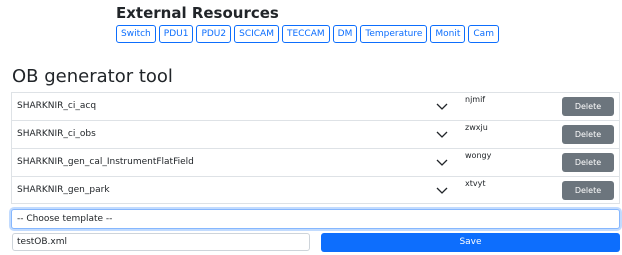 The image size is (622, 255). I want to click on ob-row-note: xtvyt, so click(475, 183).